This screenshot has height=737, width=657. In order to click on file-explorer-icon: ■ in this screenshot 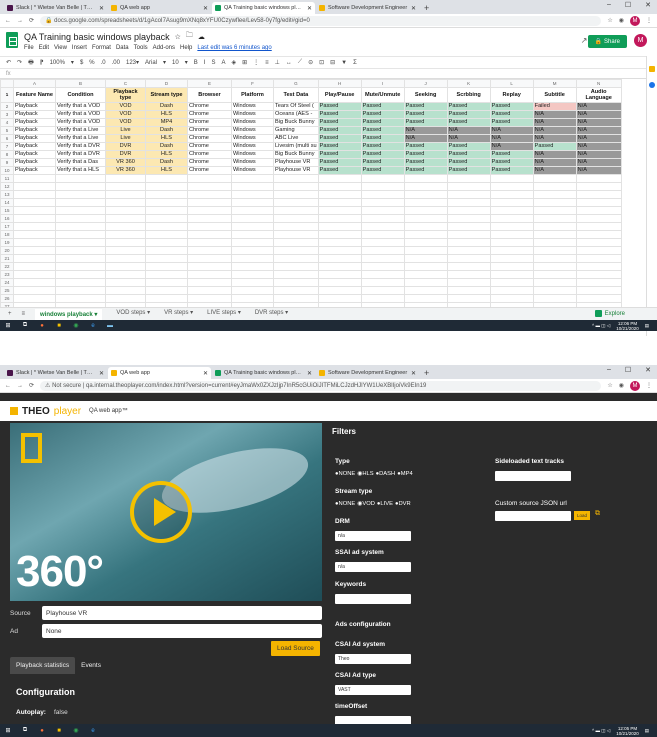, I will do `click(59, 326)`.